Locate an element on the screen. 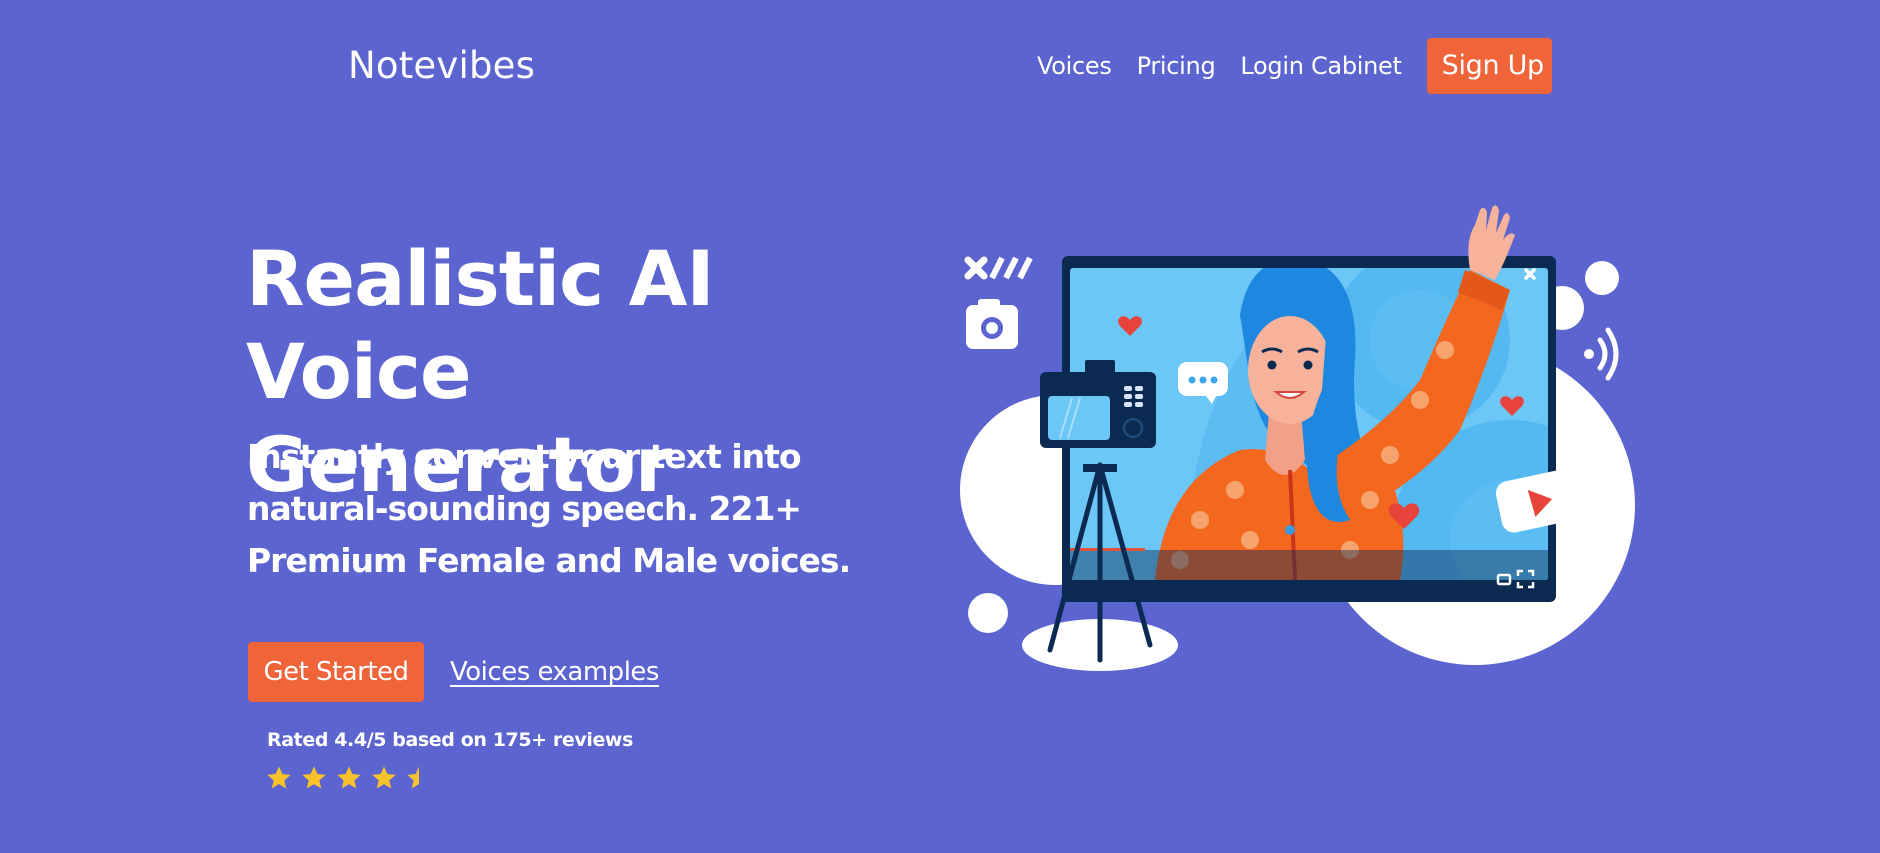 The image size is (1880, 853). rating-text: Rated 4.4/5 based on 175+ reviews is located at coordinates (450, 740).